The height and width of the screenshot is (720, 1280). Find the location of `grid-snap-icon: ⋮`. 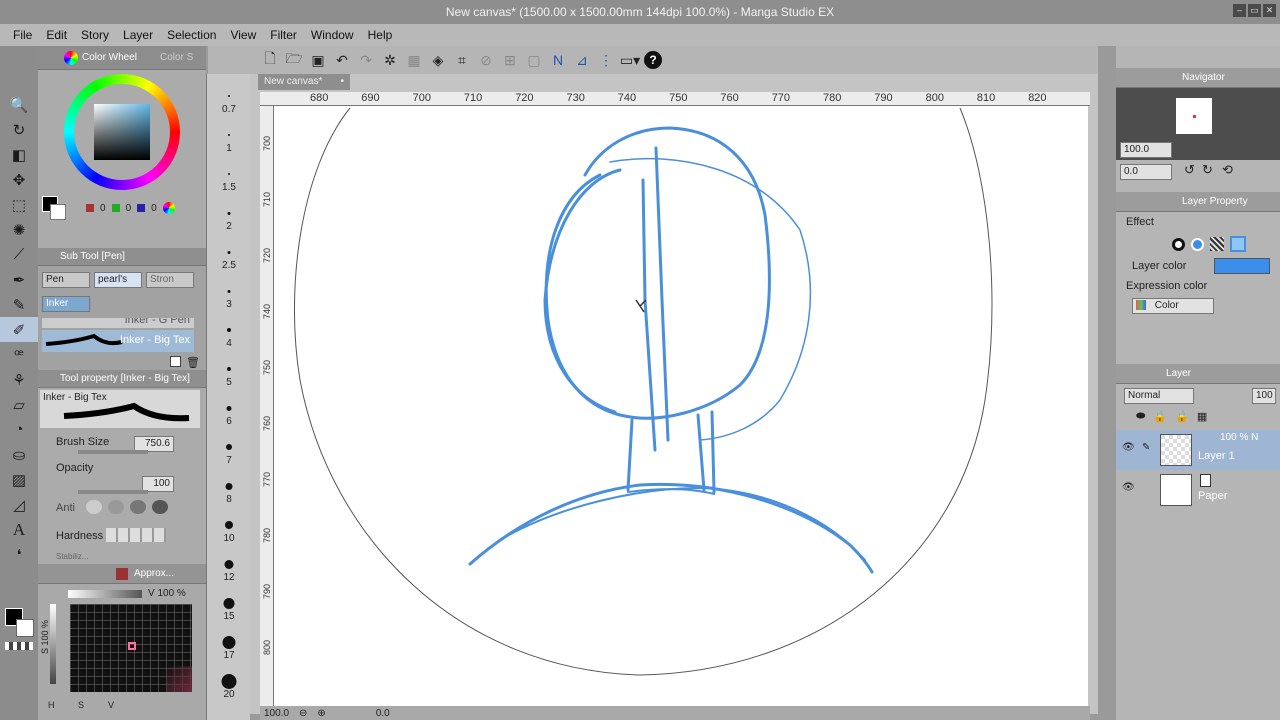

grid-snap-icon: ⋮ is located at coordinates (606, 60).